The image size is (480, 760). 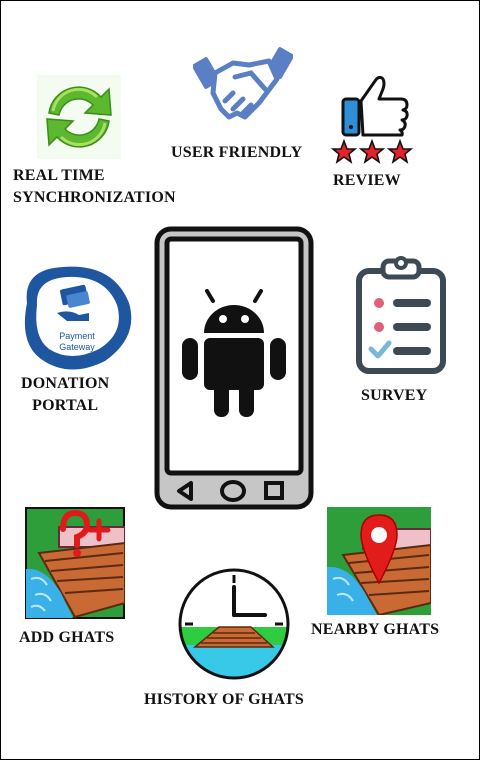 What do you see at coordinates (65, 394) in the screenshot?
I see `feature-label: DONATION PORTAL` at bounding box center [65, 394].